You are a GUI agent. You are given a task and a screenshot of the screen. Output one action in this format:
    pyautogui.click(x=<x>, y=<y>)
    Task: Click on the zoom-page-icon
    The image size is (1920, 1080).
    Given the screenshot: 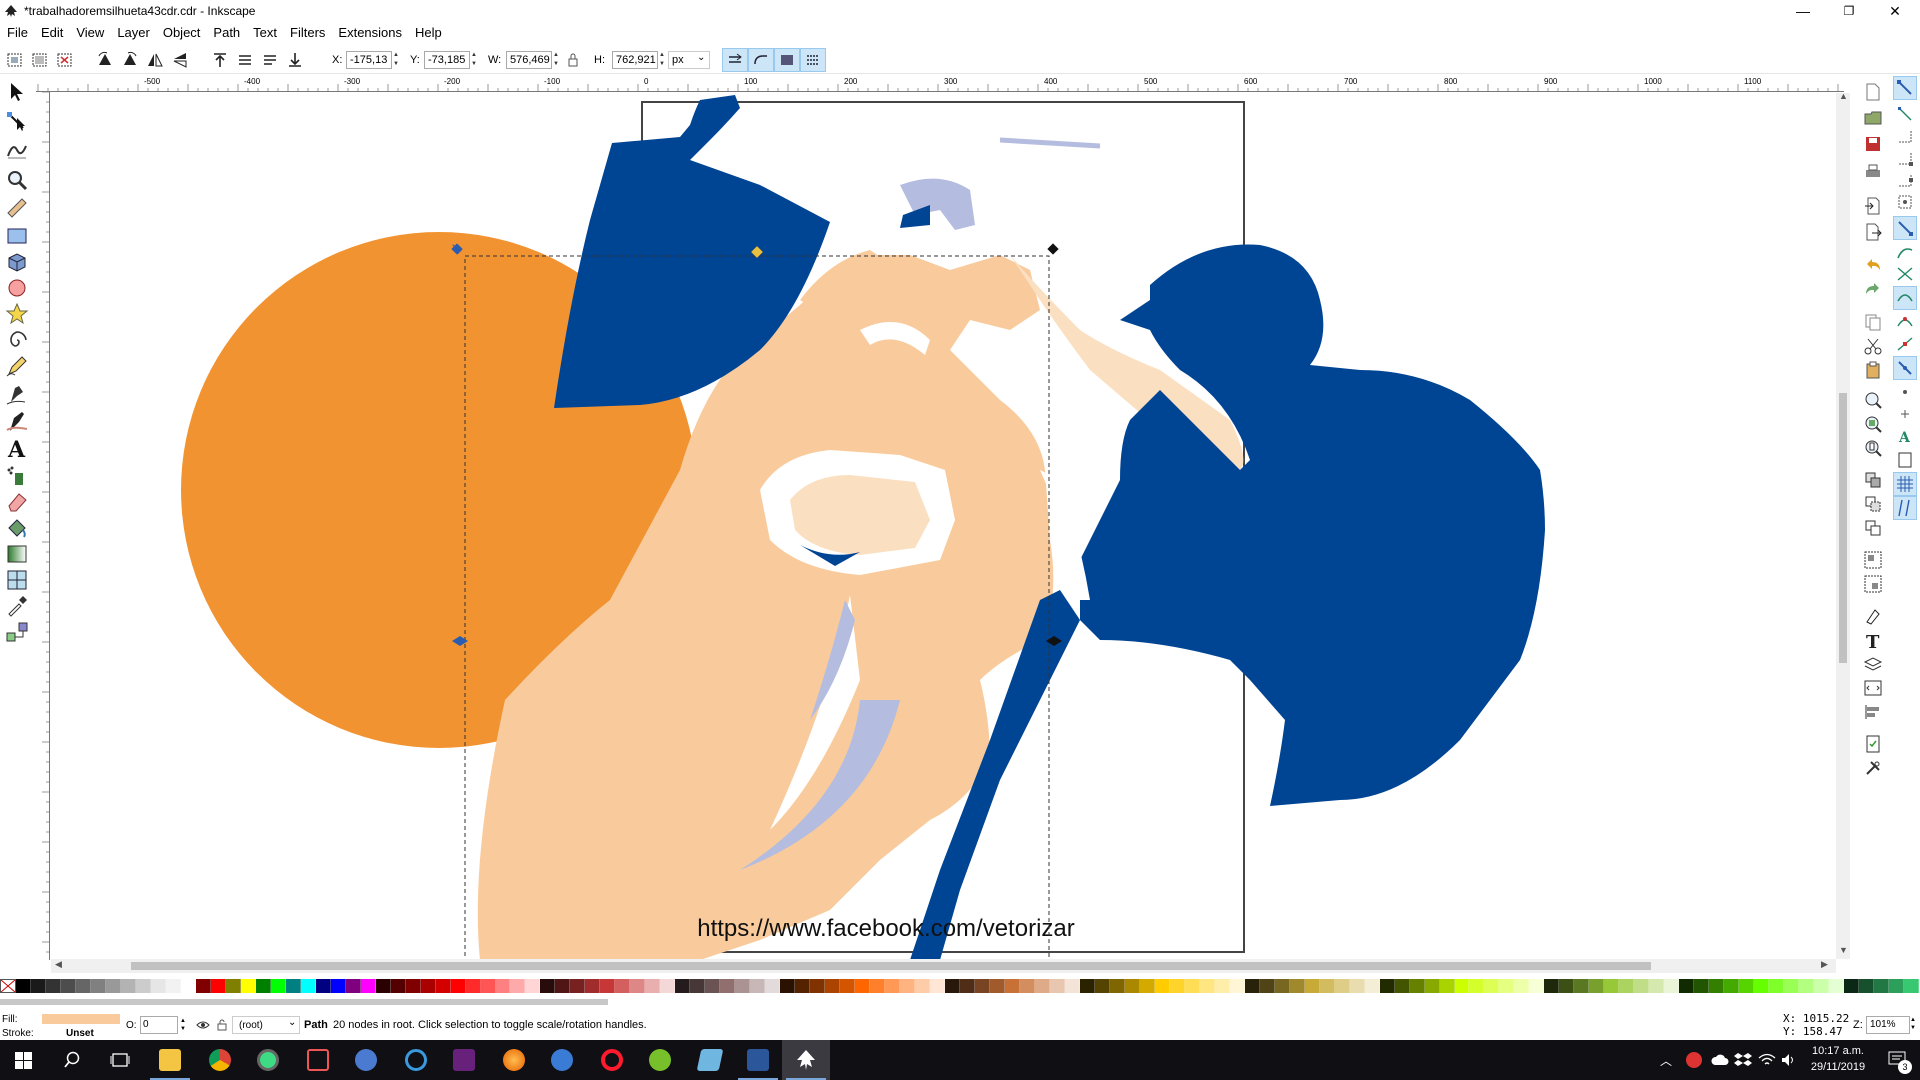 What is the action you would take?
    pyautogui.click(x=1873, y=448)
    